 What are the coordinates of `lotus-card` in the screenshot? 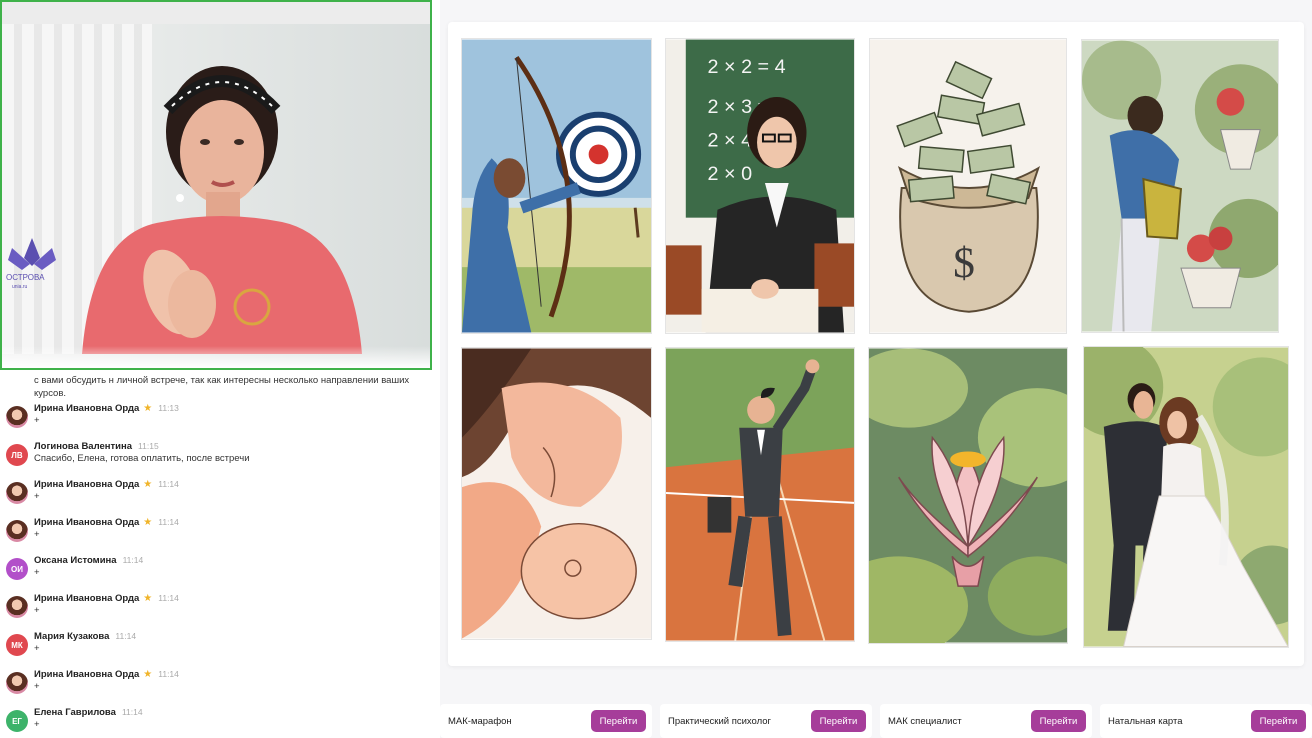 It's located at (968, 495).